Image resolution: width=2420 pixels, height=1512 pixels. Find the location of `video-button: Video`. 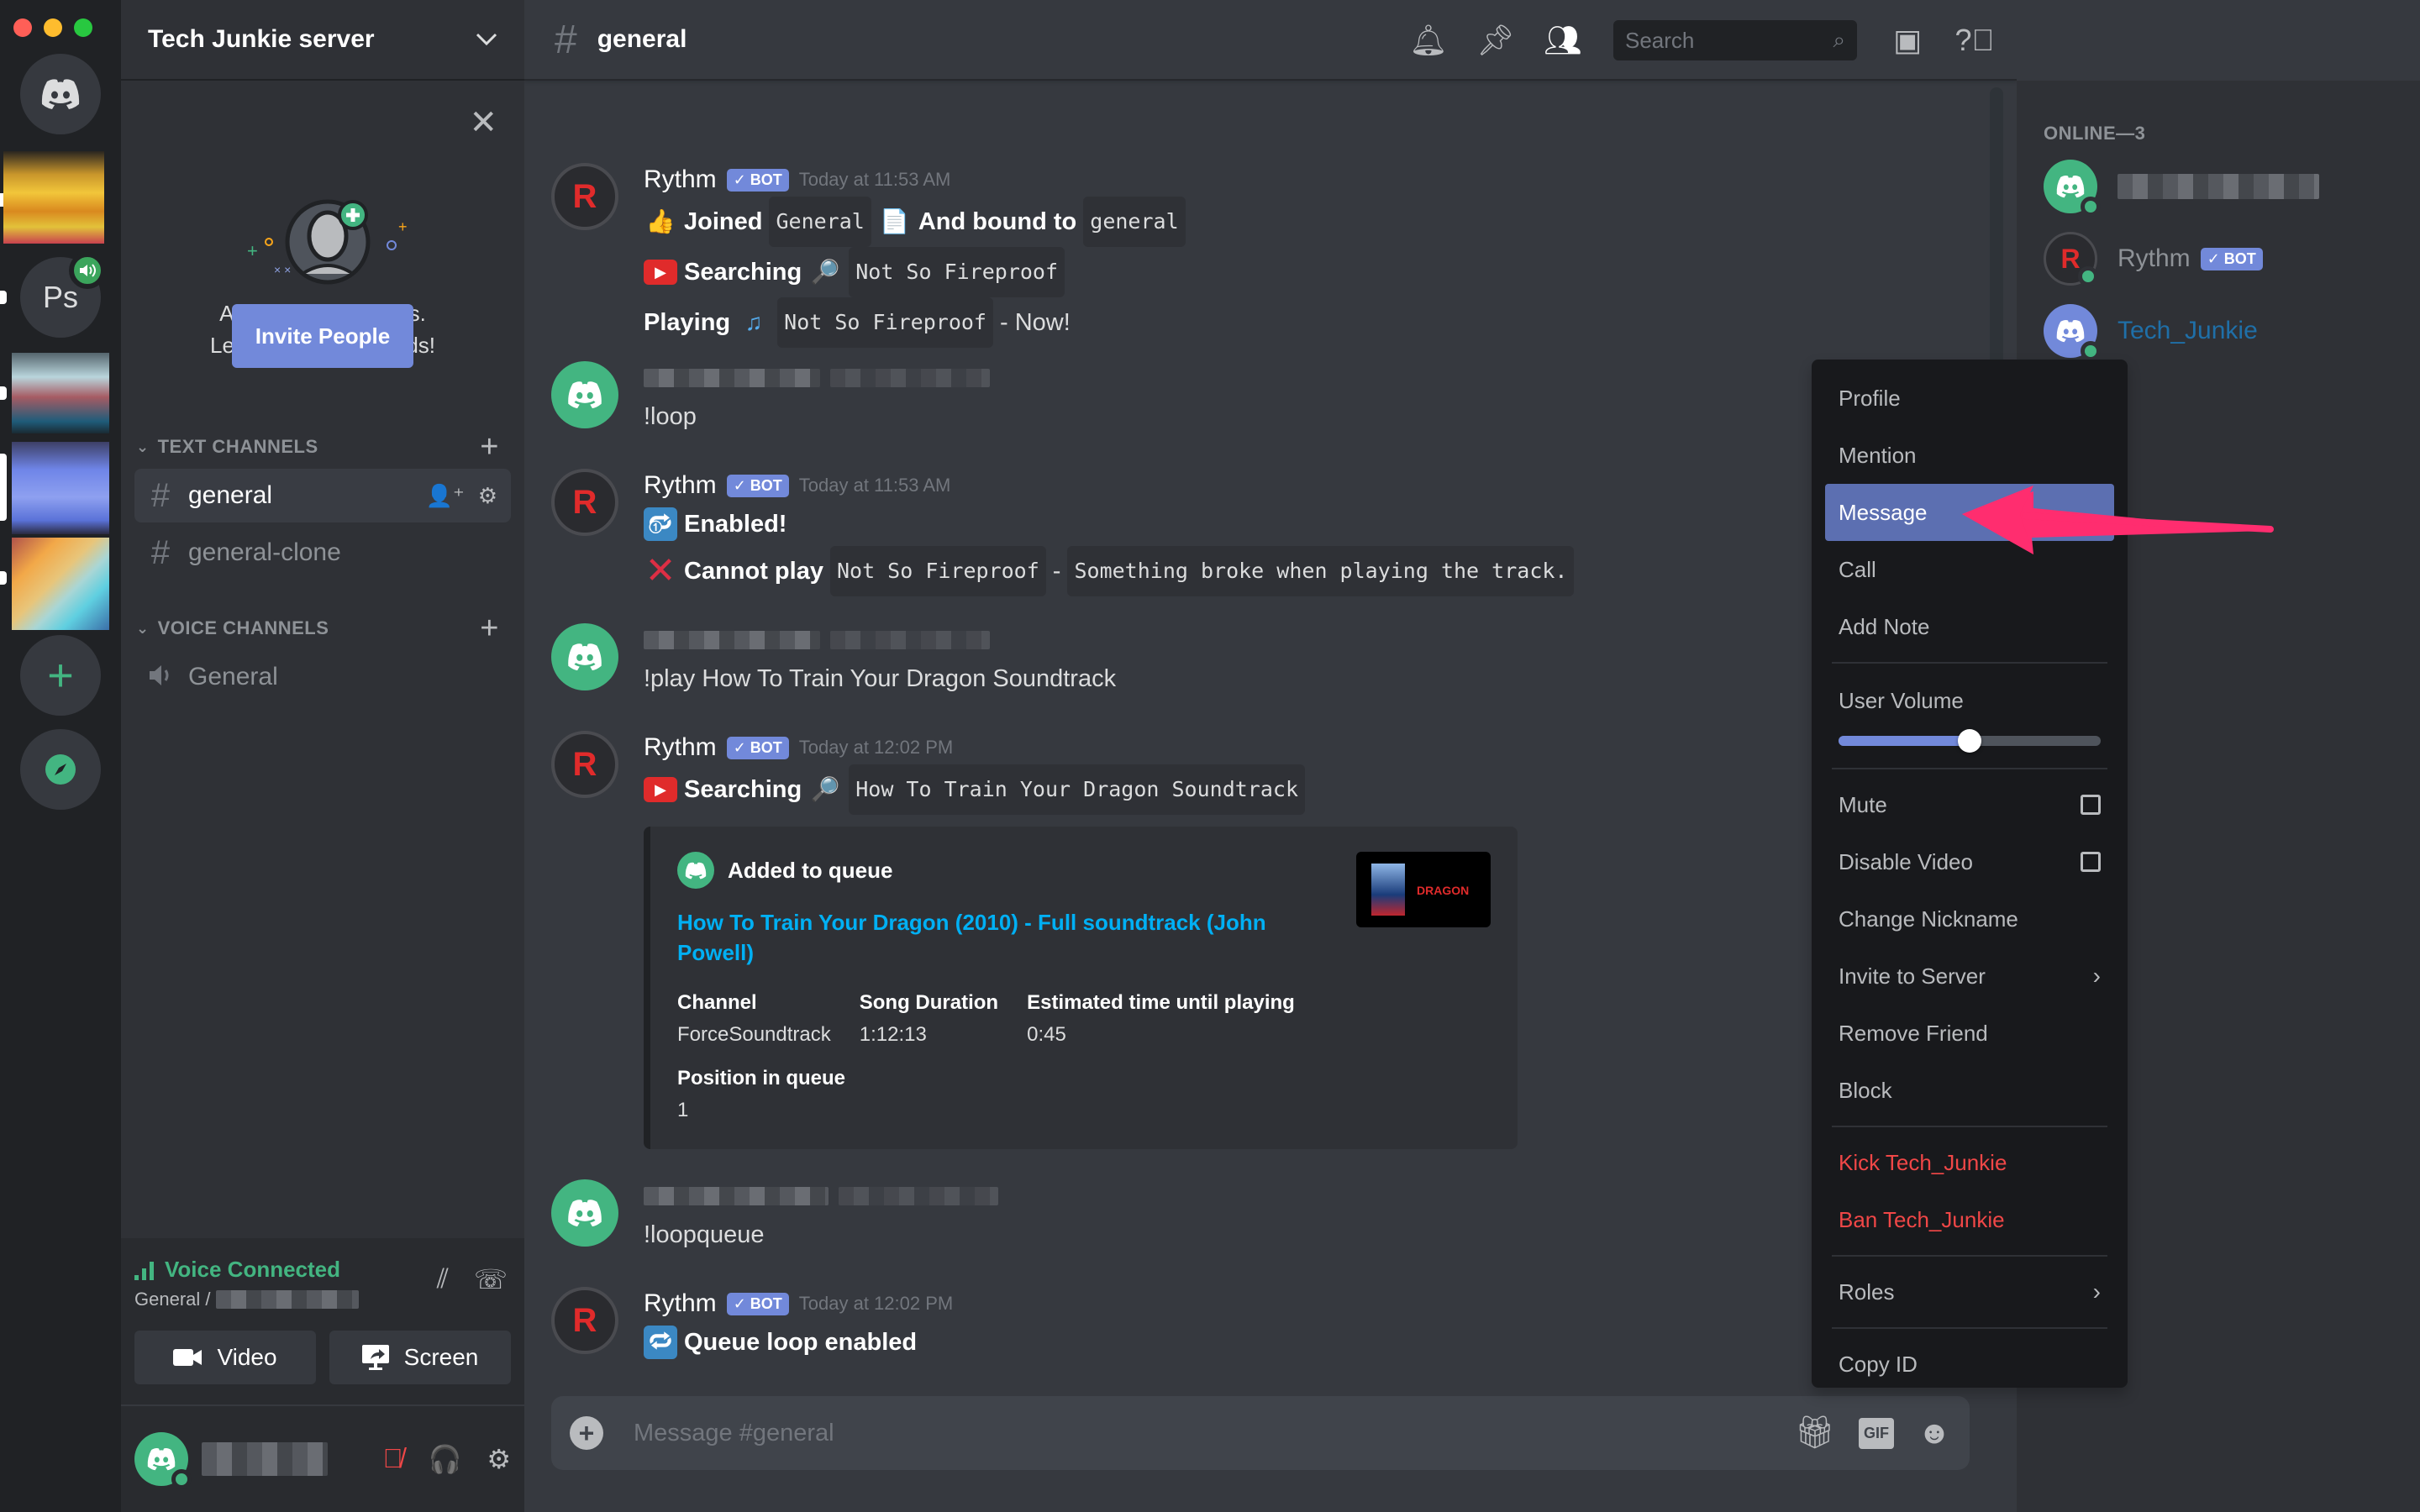

video-button: Video is located at coordinates (225, 1357).